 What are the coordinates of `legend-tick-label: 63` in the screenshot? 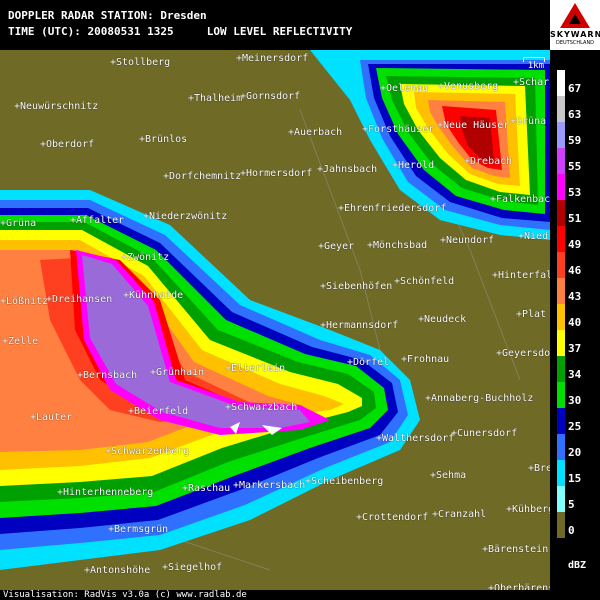 It's located at (575, 114).